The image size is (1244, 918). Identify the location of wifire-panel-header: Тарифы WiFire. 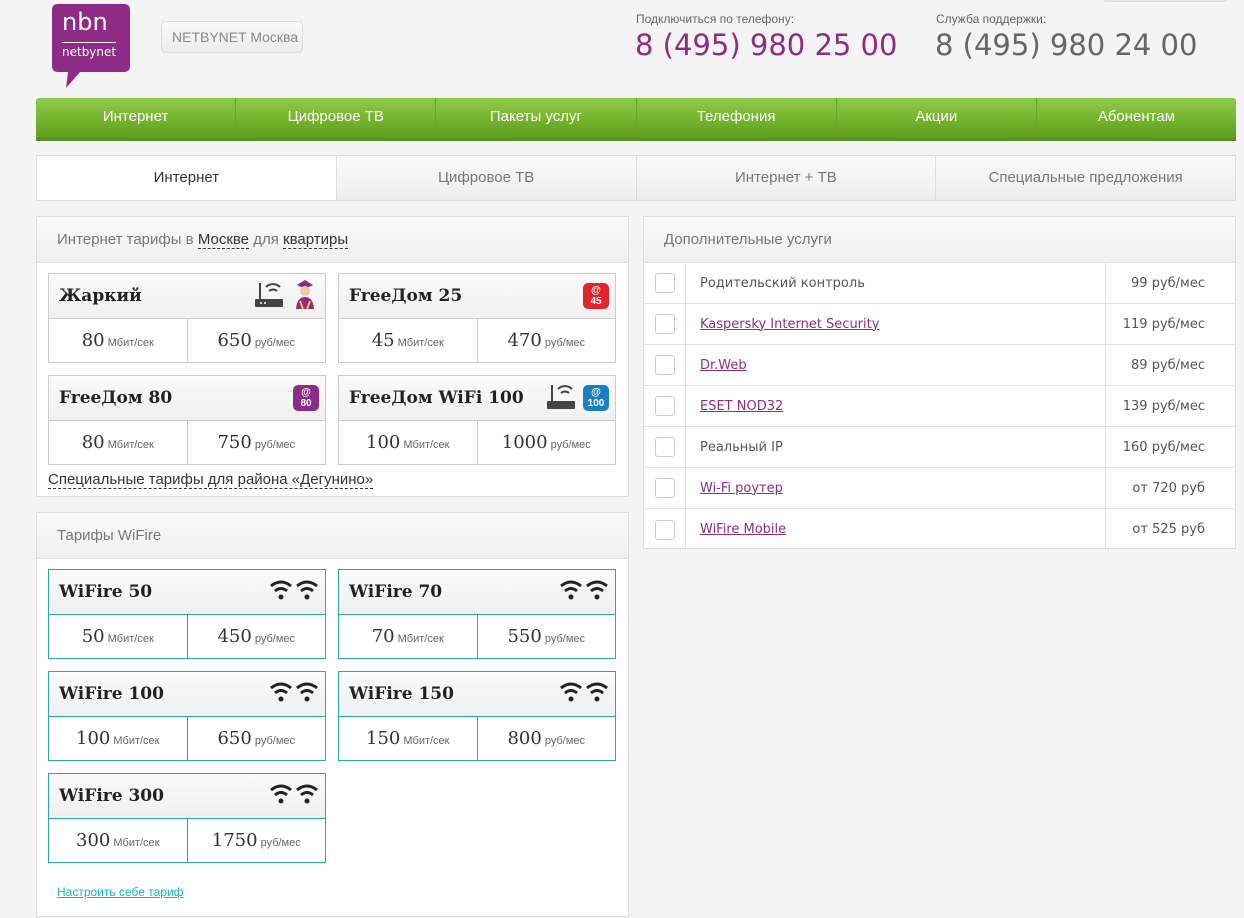
(332, 536).